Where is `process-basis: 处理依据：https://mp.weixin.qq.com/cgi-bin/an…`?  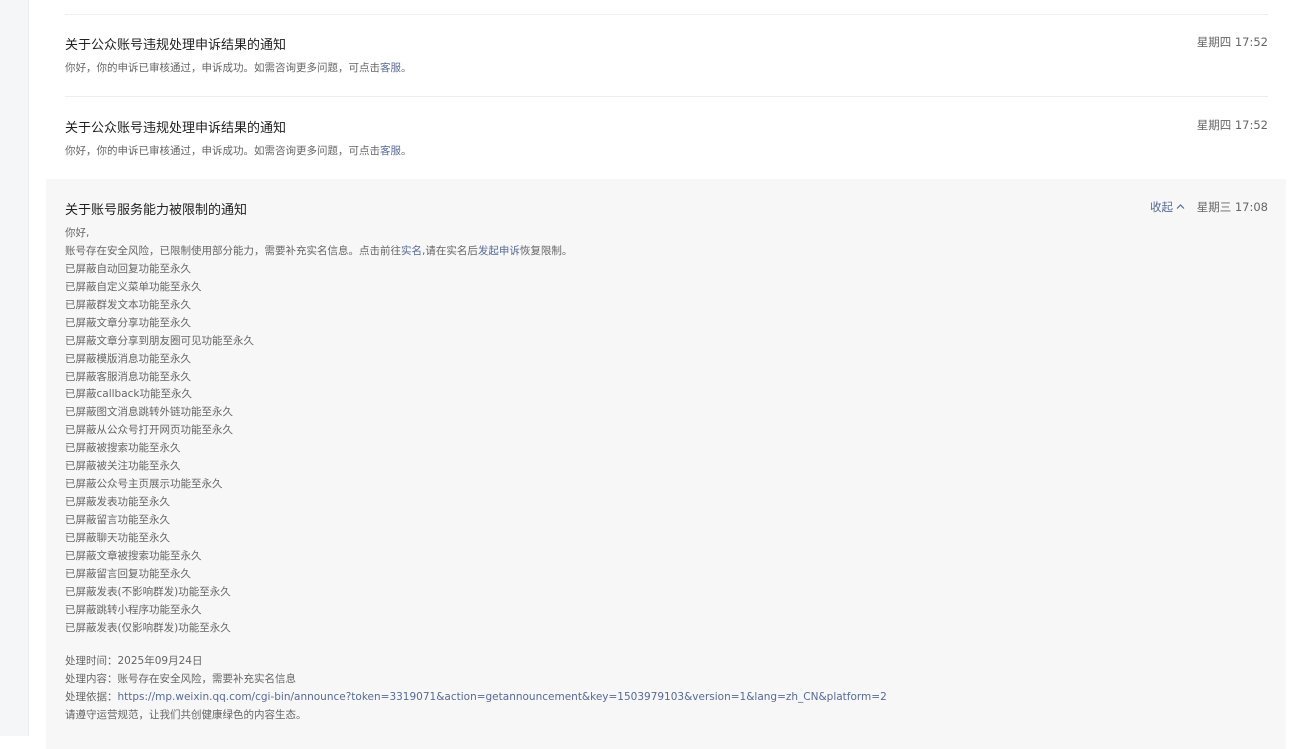 process-basis: 处理依据：https://mp.weixin.qq.com/cgi-bin/an… is located at coordinates (476, 698).